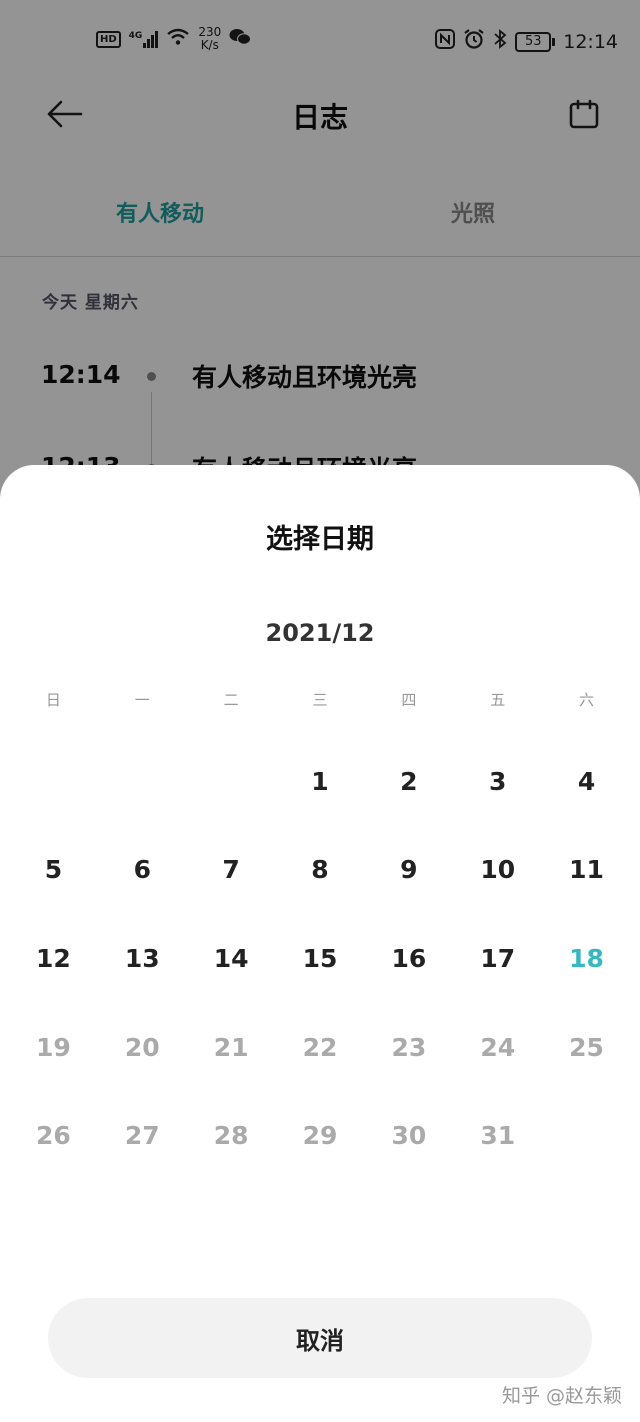 The height and width of the screenshot is (1422, 640). I want to click on weekday-label: 五, so click(498, 700).